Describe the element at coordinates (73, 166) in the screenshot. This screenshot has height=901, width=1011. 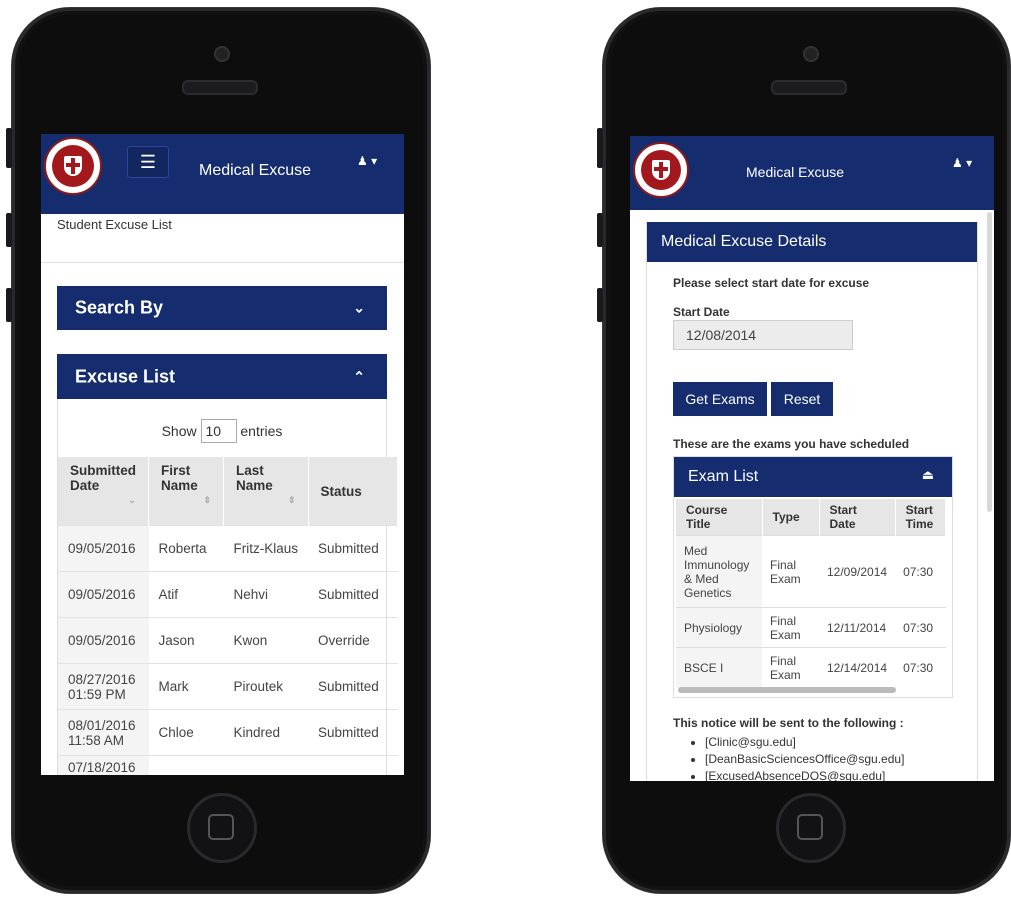
I see `university-seal-logo` at that location.